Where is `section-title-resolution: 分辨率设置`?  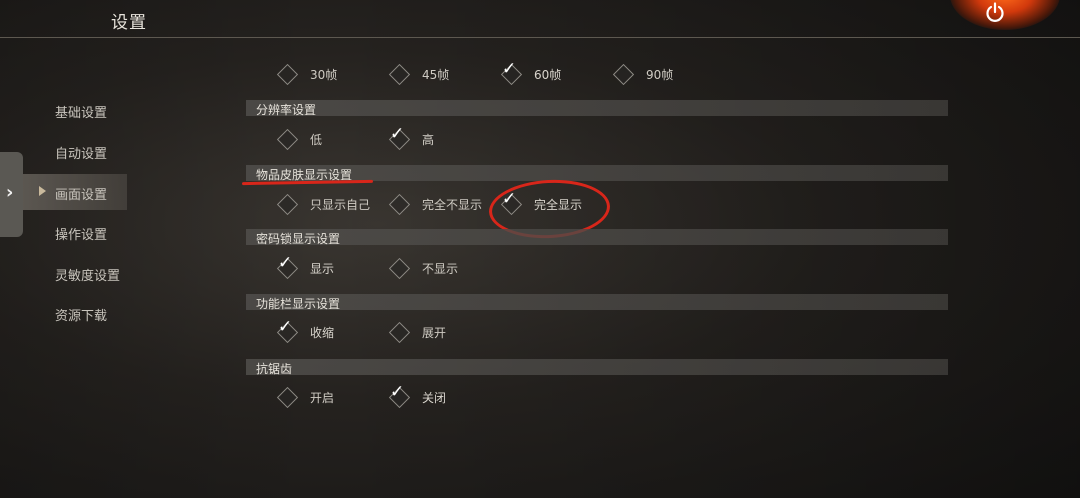
section-title-resolution: 分辨率设置 is located at coordinates (286, 110).